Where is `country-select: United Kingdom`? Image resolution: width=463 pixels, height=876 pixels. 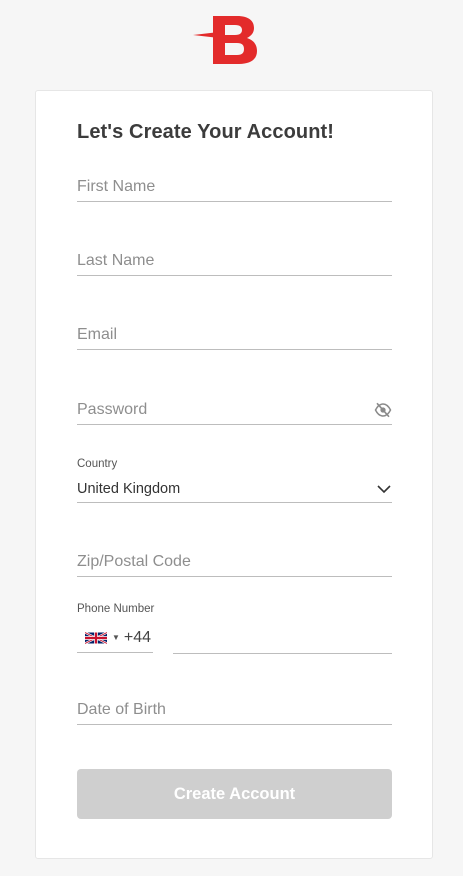 country-select: United Kingdom is located at coordinates (234, 489).